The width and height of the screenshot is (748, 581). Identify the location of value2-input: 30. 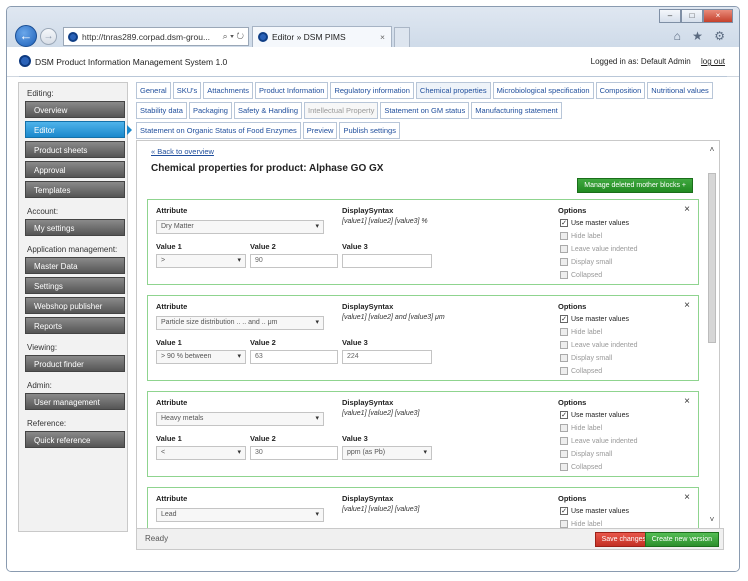
(294, 453).